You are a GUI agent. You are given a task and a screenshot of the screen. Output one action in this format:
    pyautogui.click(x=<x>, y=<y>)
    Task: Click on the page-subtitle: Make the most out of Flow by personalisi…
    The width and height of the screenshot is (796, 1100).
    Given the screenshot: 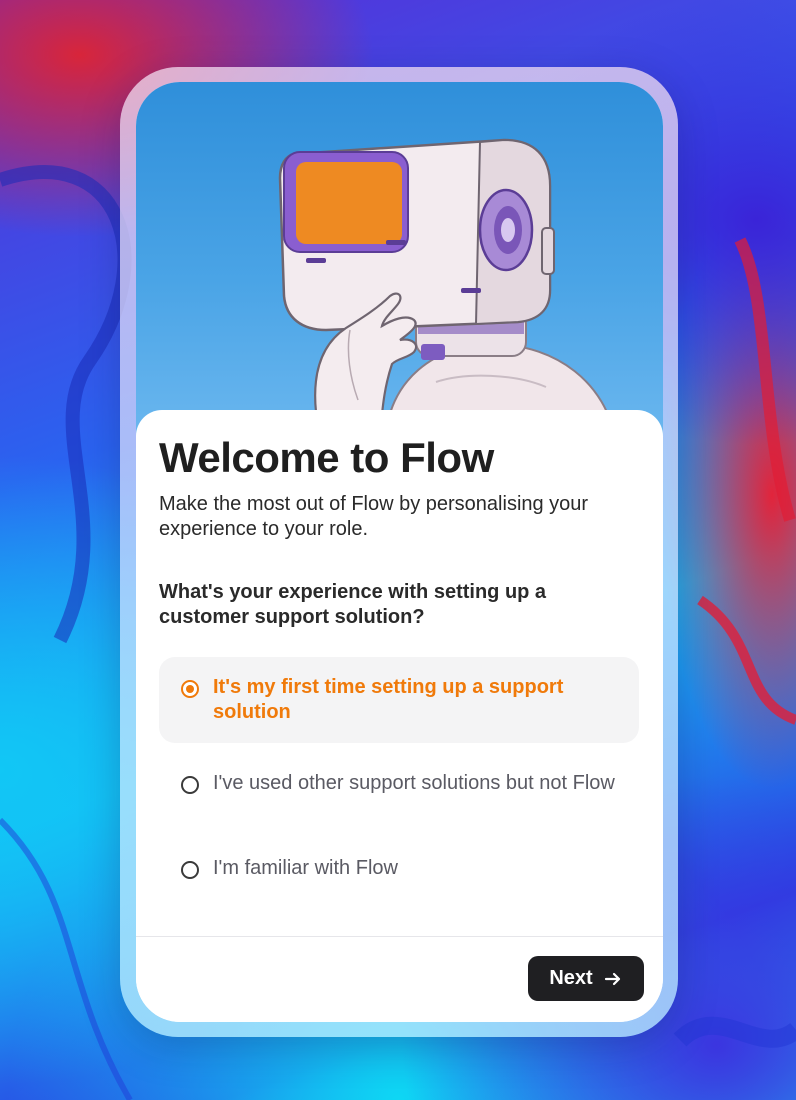 What is the action you would take?
    pyautogui.click(x=374, y=516)
    